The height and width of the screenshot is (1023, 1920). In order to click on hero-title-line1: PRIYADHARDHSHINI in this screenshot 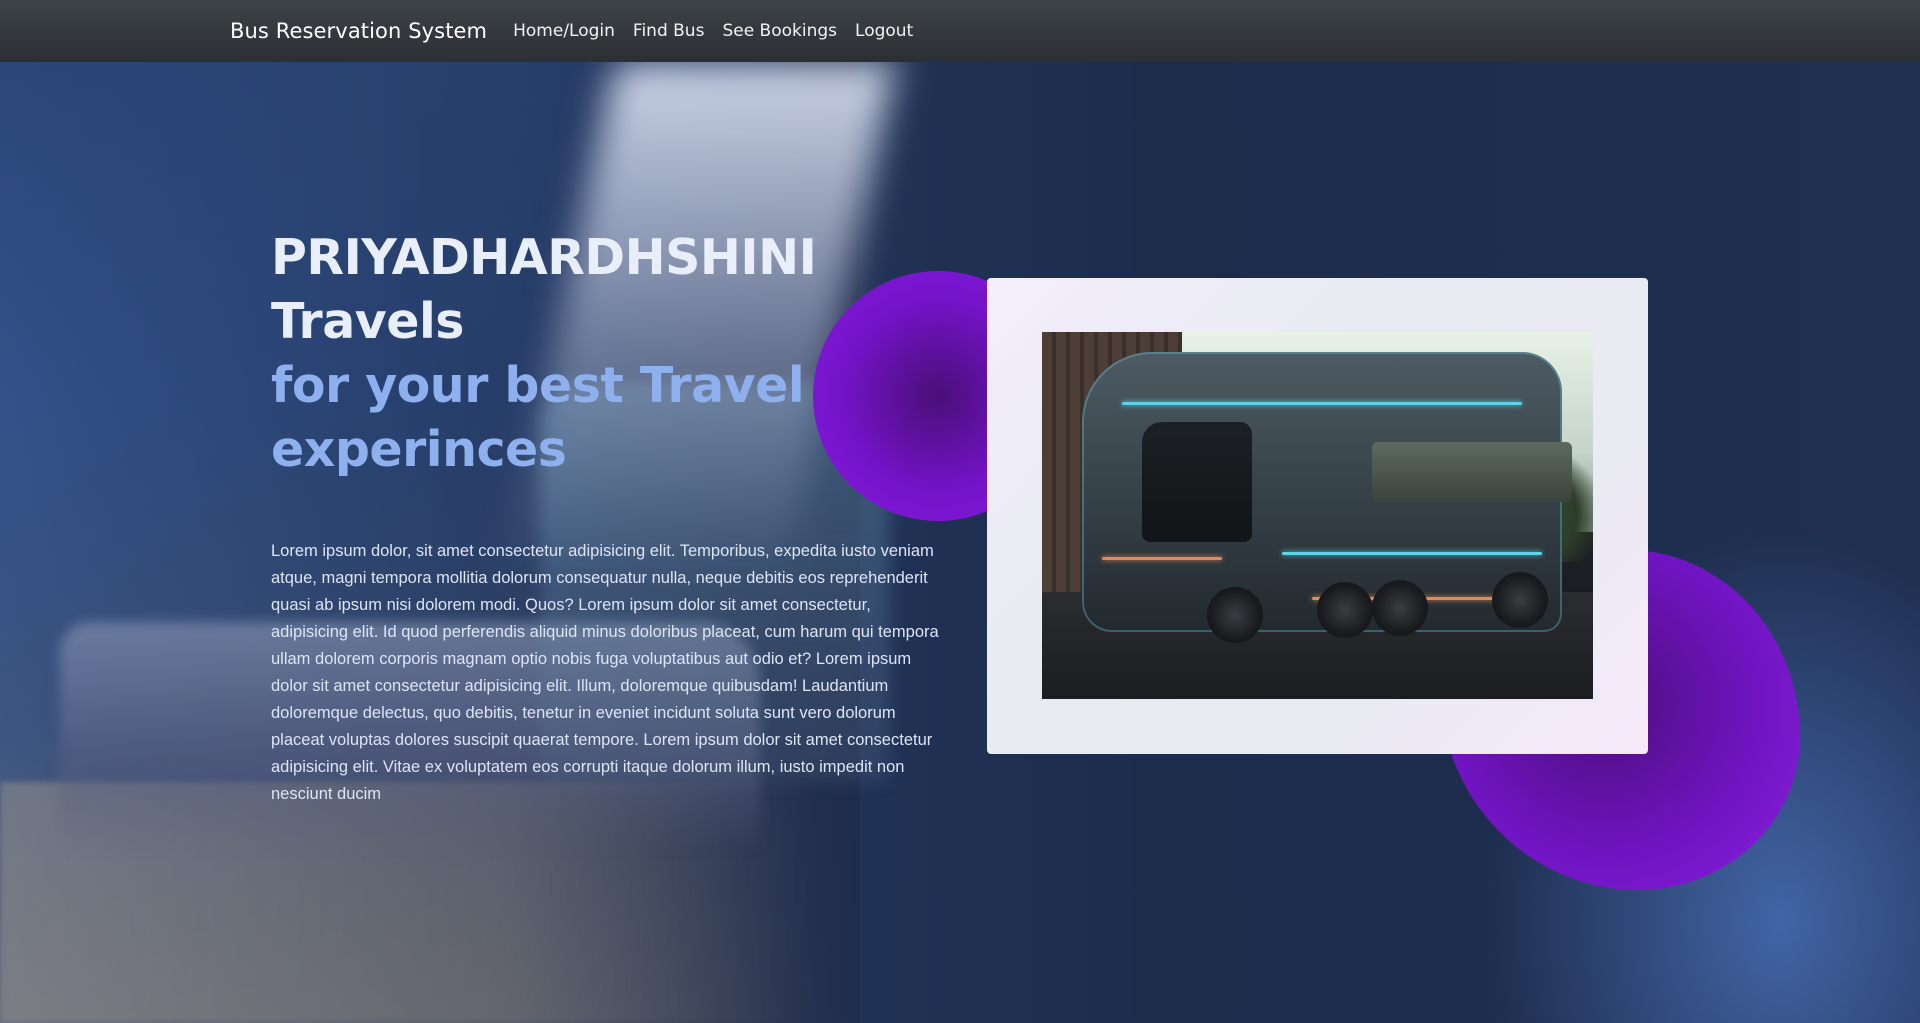, I will do `click(544, 257)`.